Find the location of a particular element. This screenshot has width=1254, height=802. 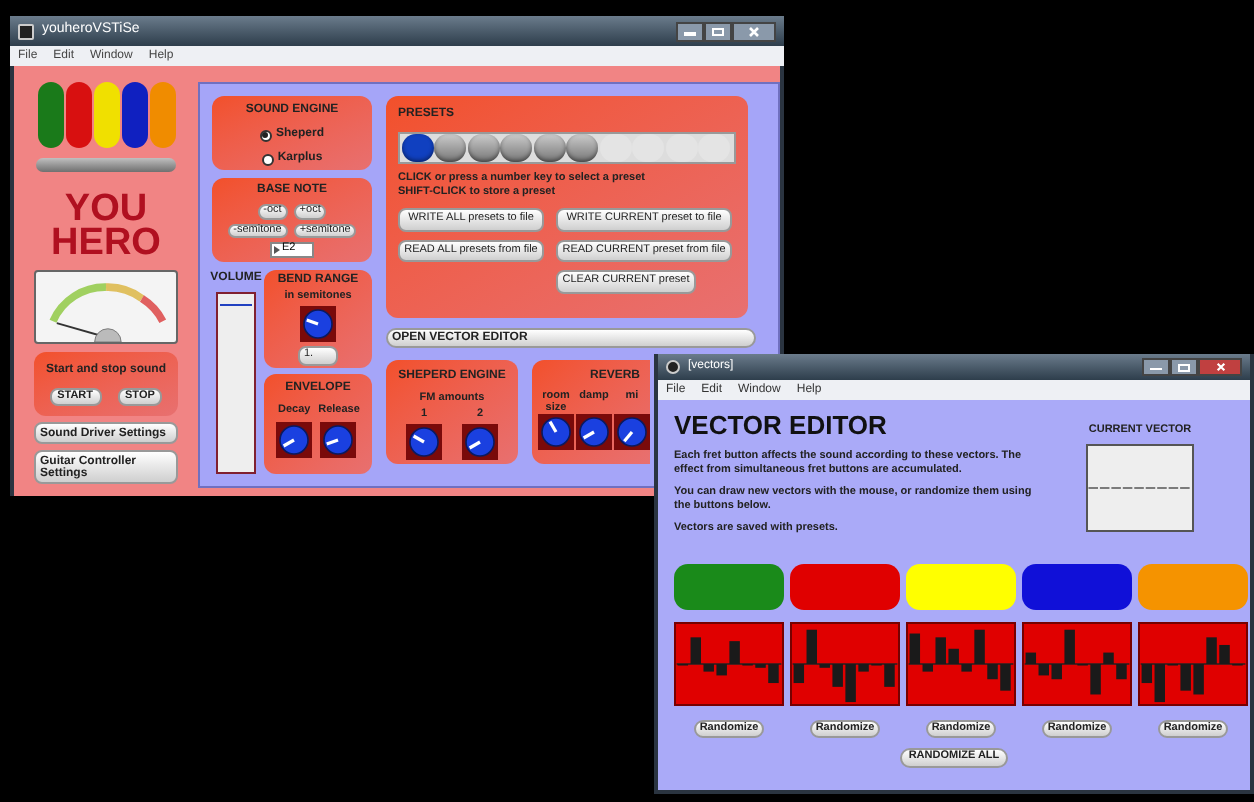

meter-gauge is located at coordinates (106, 307).